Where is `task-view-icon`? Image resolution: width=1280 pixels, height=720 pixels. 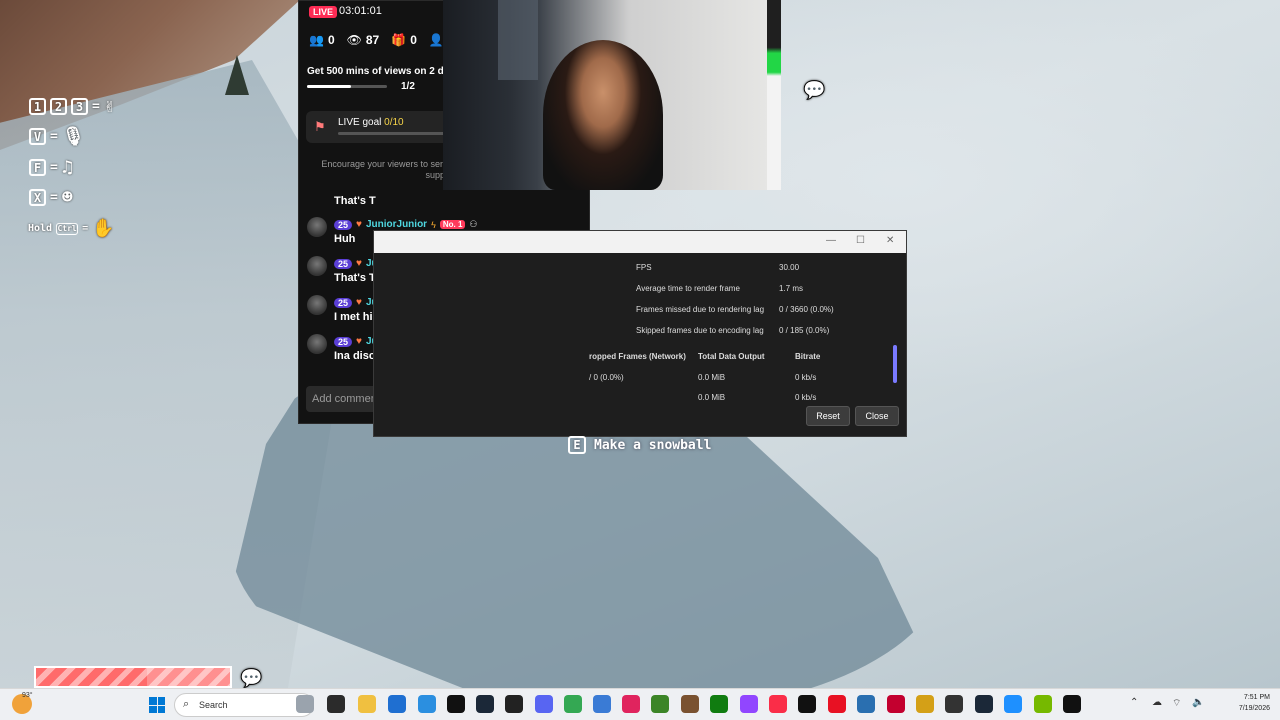 task-view-icon is located at coordinates (305, 704).